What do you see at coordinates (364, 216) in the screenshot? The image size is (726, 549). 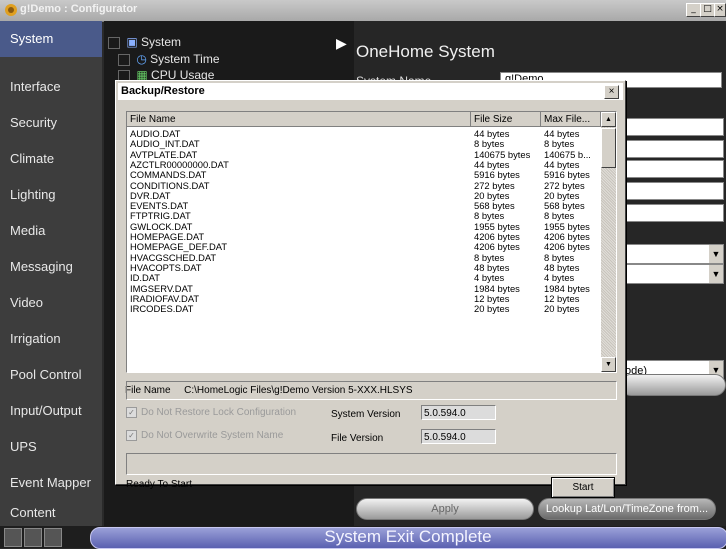 I see `table-row: FTPTRIG.DAT 8 bytes 8 bytes` at bounding box center [364, 216].